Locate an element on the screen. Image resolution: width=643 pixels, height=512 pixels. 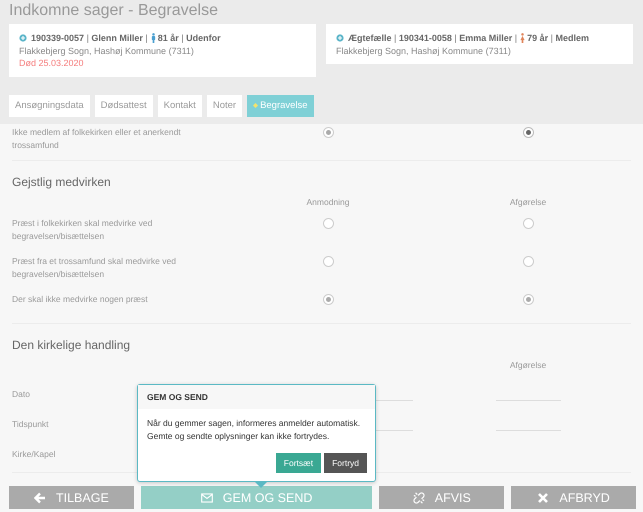
footer-button: GEM OG SEND is located at coordinates (256, 497).